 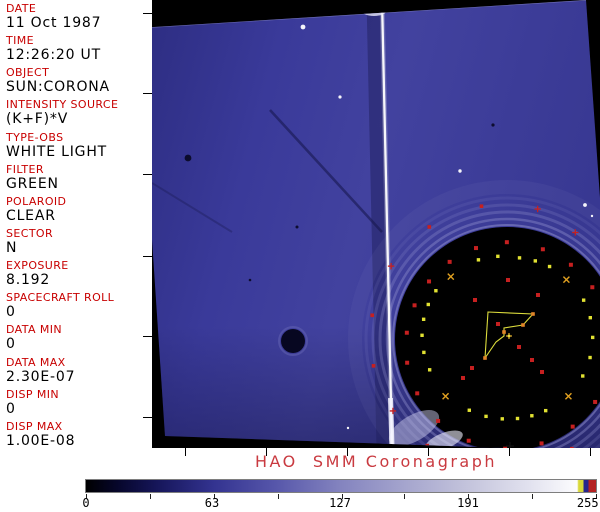 What do you see at coordinates (57, 151) in the screenshot?
I see `field-value: WHITE LIGHT` at bounding box center [57, 151].